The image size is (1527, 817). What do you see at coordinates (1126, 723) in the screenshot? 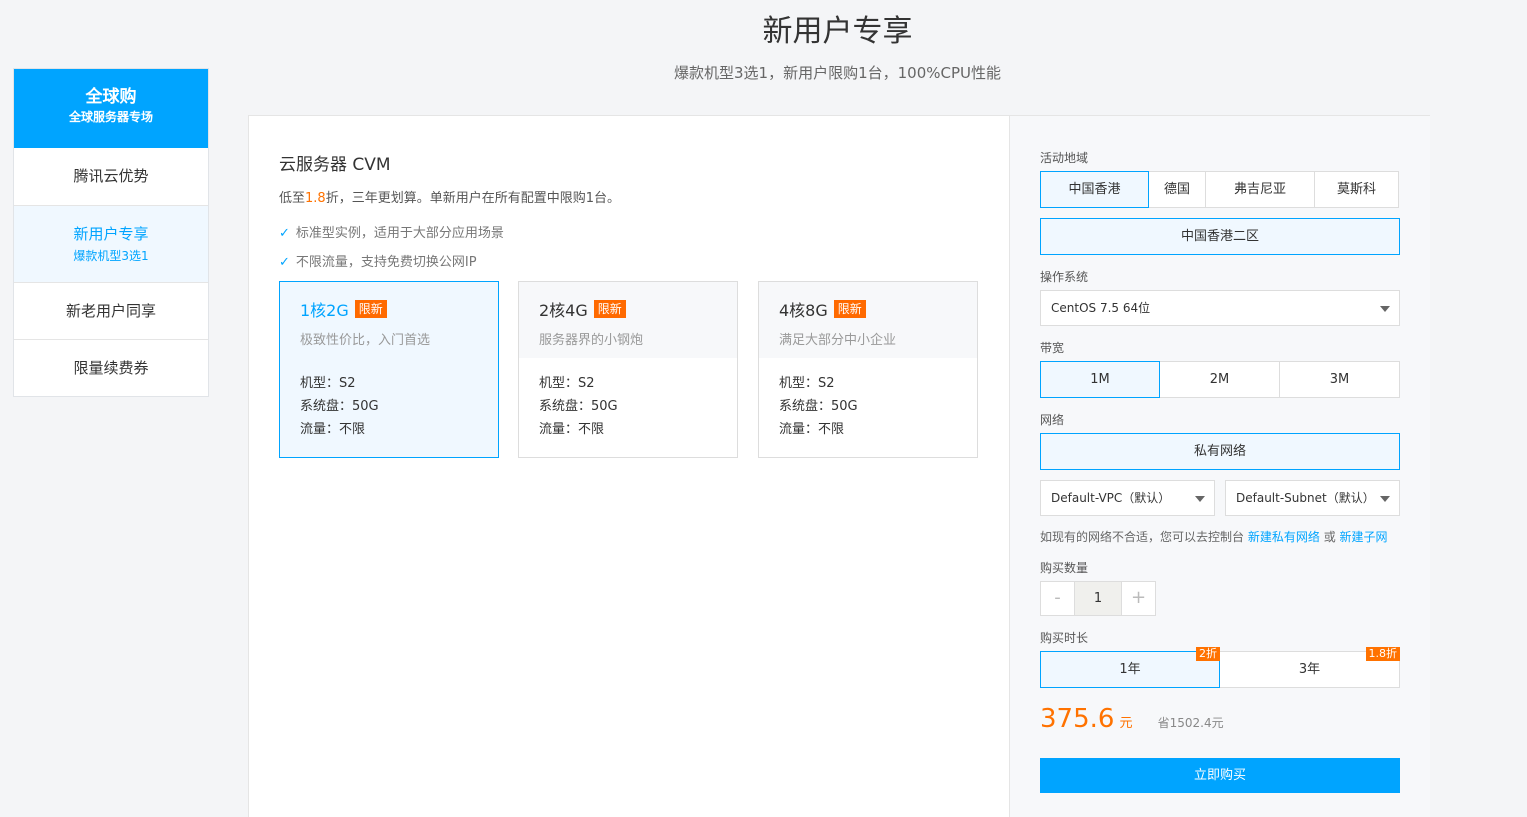
I see `price-unit: 元` at bounding box center [1126, 723].